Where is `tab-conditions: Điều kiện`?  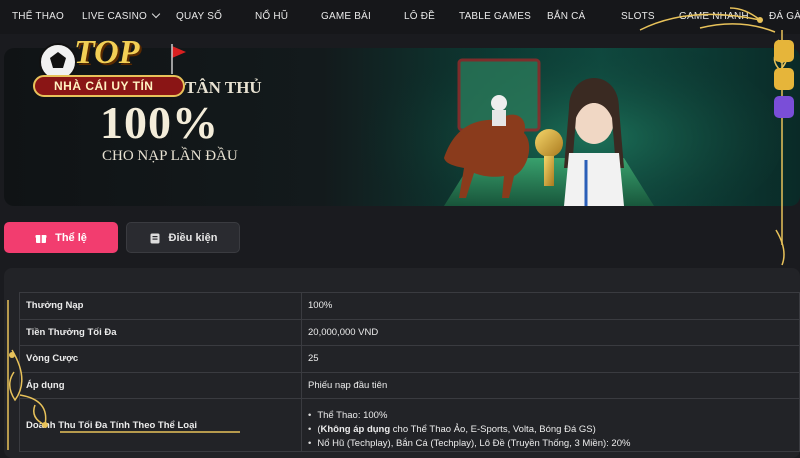 tab-conditions: Điều kiện is located at coordinates (183, 237).